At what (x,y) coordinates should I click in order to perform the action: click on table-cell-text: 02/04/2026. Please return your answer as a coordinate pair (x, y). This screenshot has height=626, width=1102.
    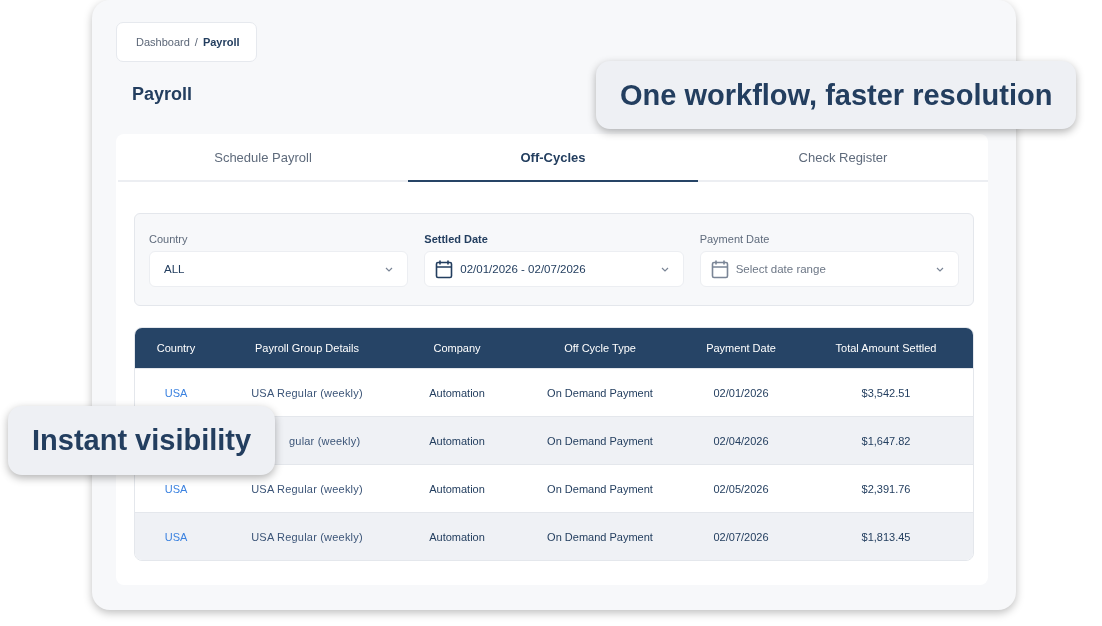
    Looking at the image, I should click on (741, 440).